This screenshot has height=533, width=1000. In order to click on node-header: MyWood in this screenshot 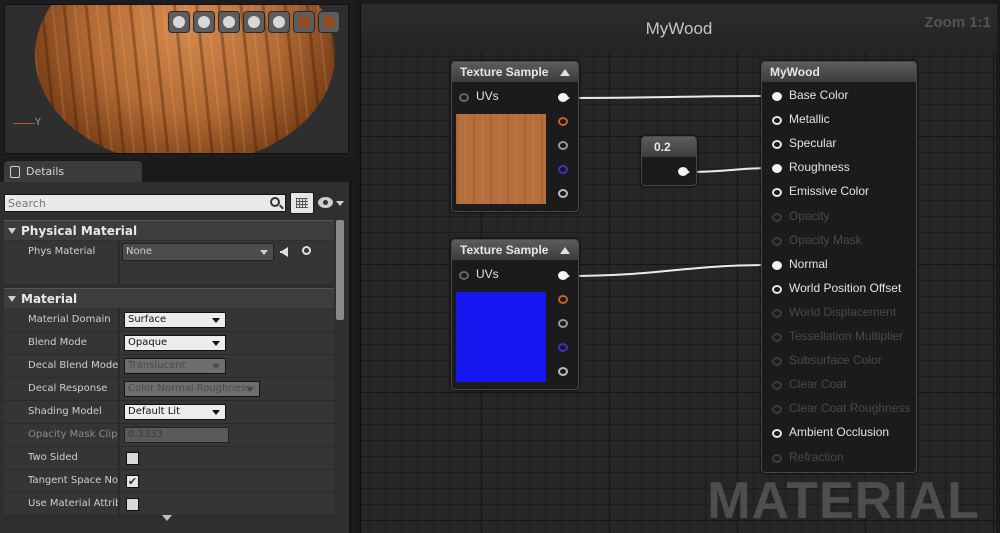, I will do `click(839, 72)`.